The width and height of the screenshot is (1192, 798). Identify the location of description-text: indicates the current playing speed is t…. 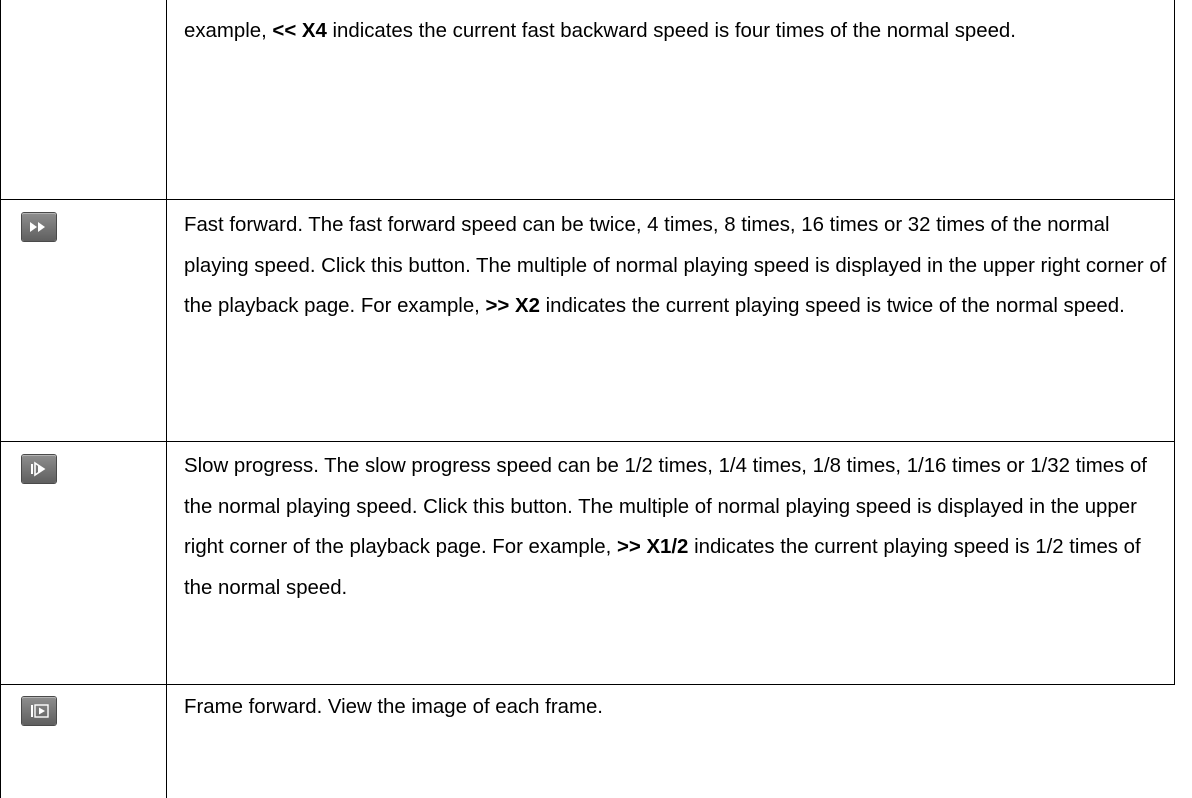
(832, 306).